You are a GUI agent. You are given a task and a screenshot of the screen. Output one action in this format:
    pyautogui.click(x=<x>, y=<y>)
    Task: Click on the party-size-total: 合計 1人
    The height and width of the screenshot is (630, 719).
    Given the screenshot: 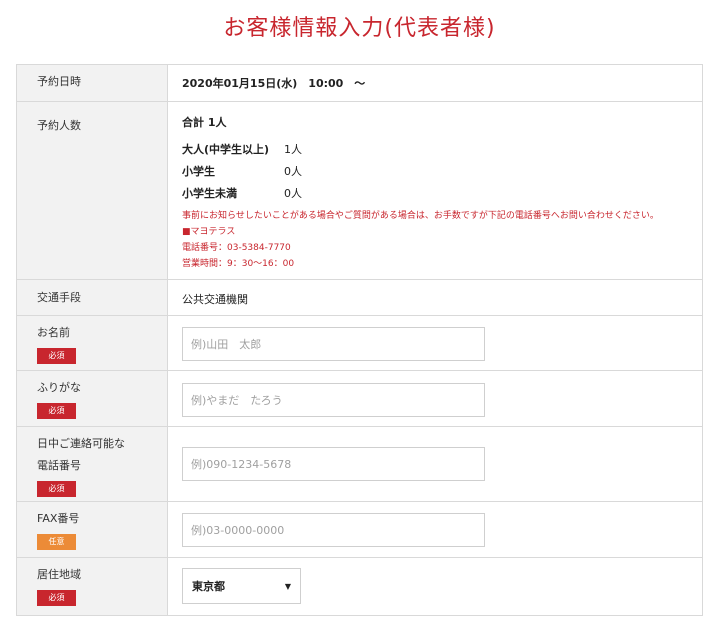 What is the action you would take?
    pyautogui.click(x=204, y=122)
    